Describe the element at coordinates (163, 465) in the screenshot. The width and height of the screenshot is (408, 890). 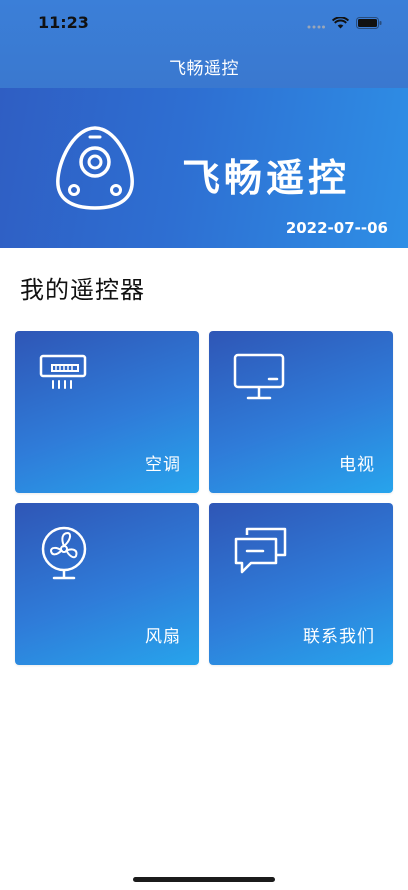
I see `card-label: 空调` at that location.